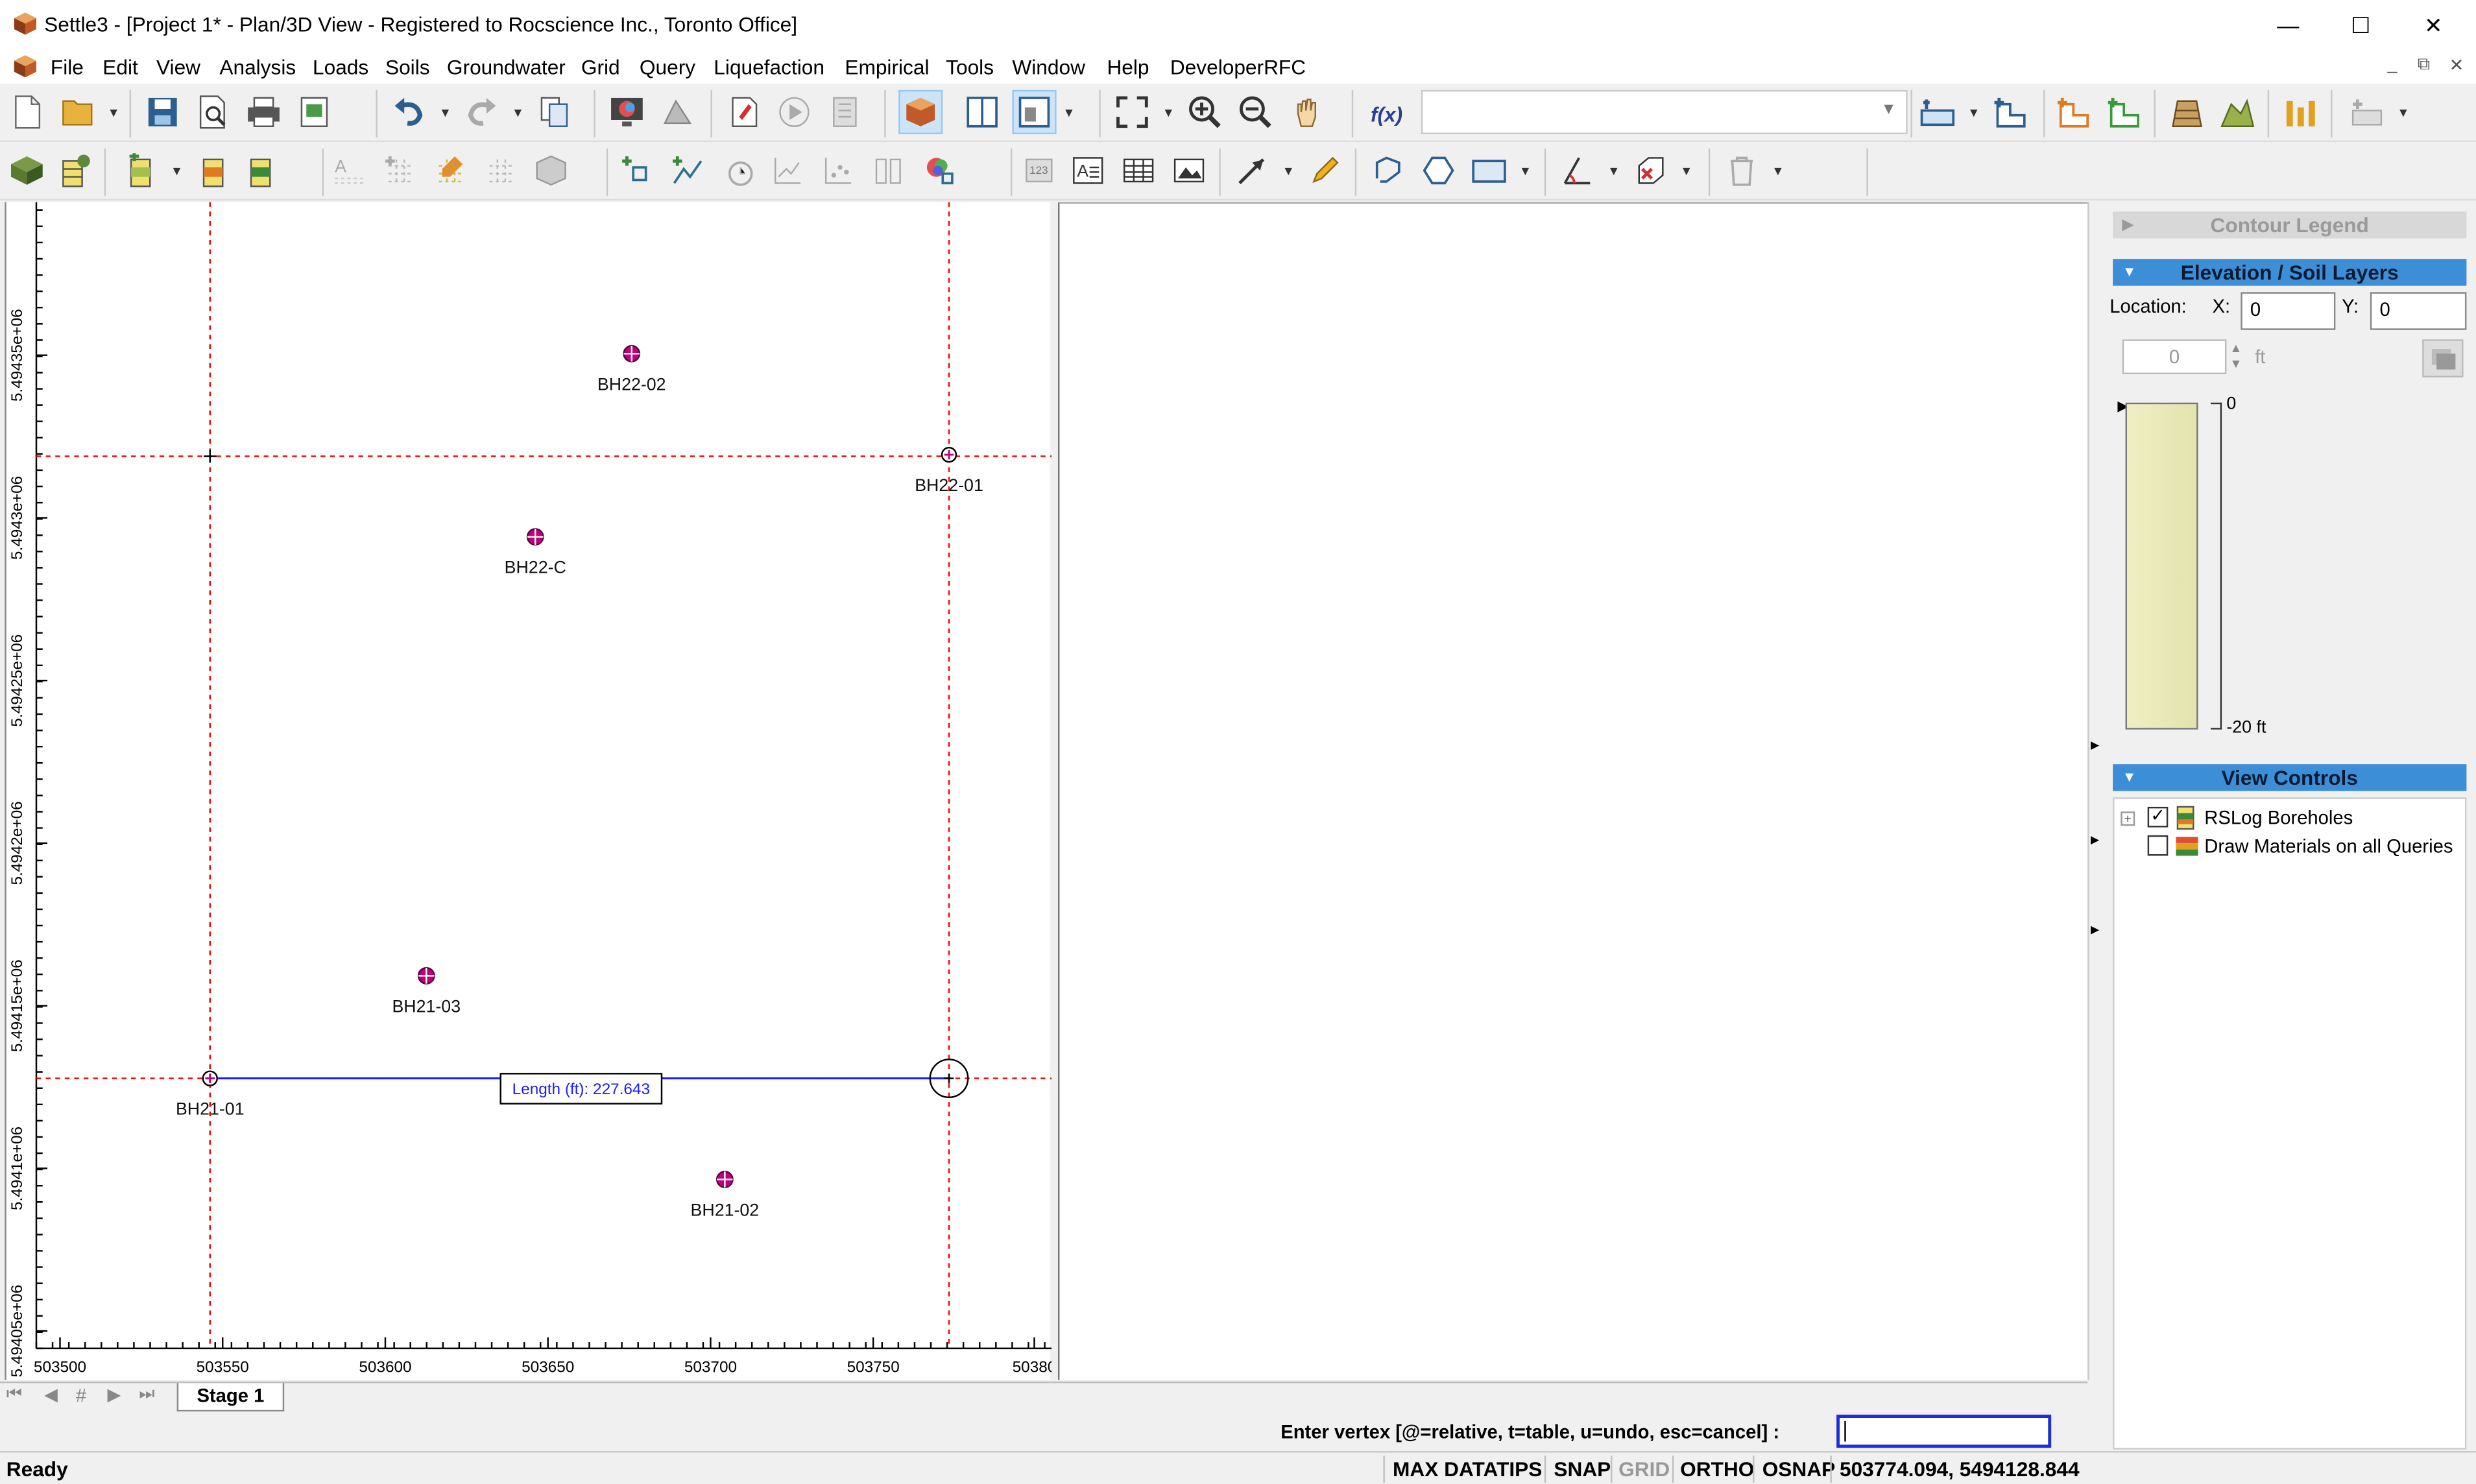  Describe the element at coordinates (2124, 112) in the screenshot. I see `add-excavation-icon` at that location.